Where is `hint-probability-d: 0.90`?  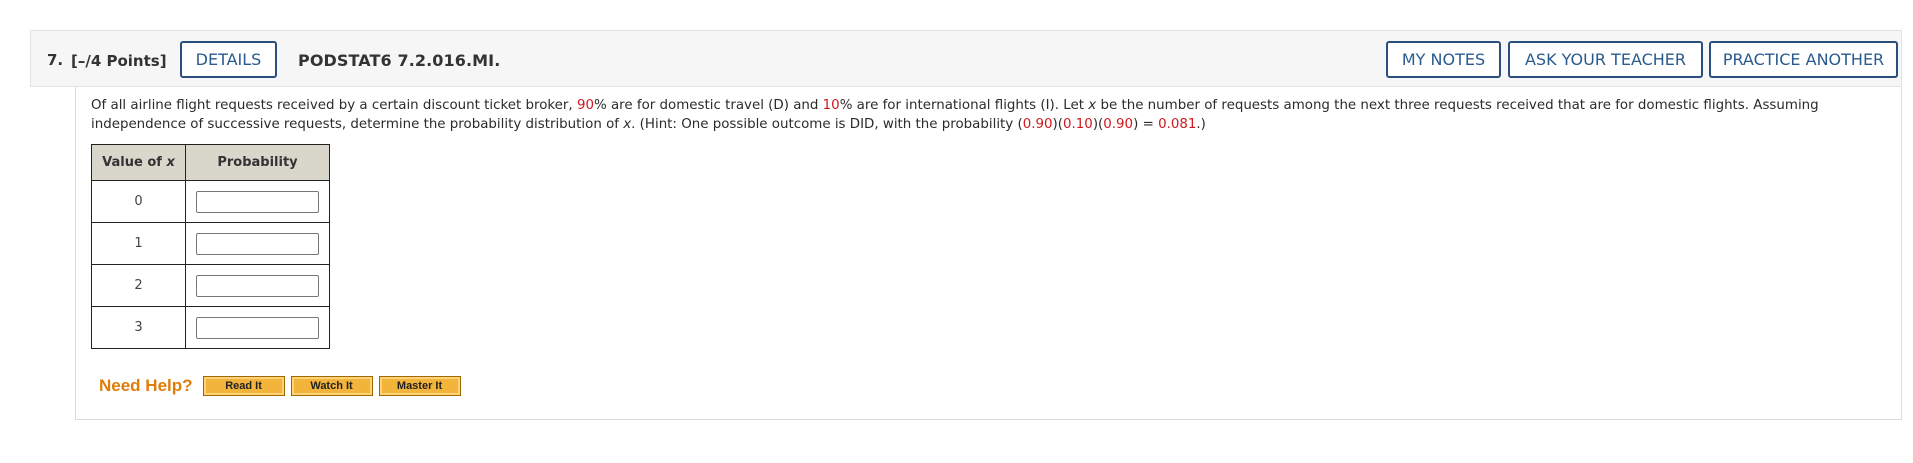
hint-probability-d: 0.90 is located at coordinates (1037, 124).